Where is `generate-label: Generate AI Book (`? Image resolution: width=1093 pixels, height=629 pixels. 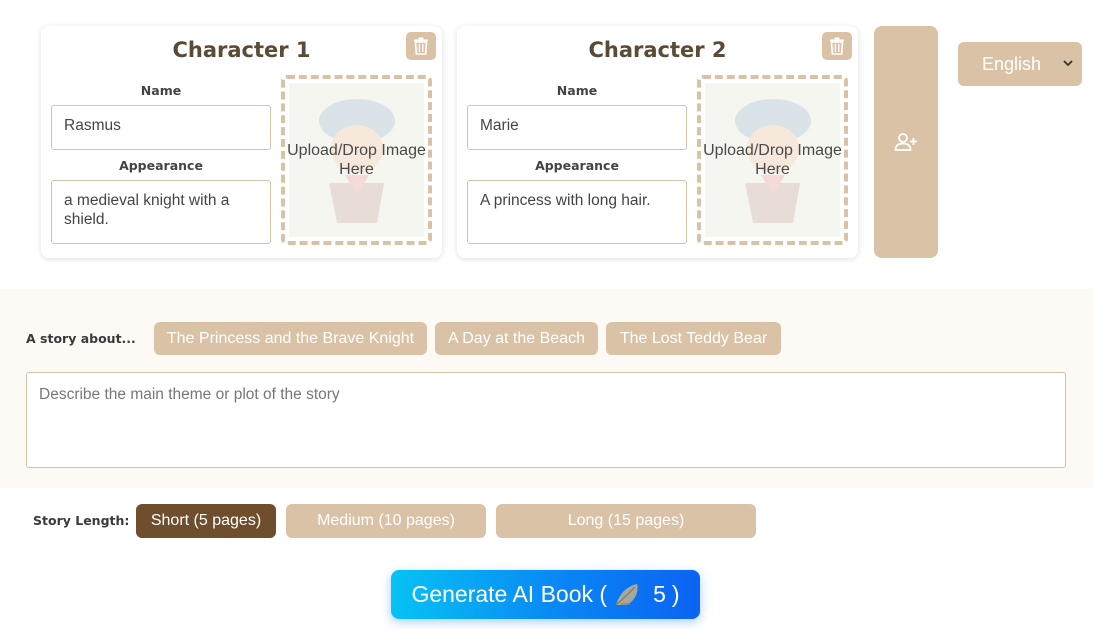 generate-label: Generate AI Book ( is located at coordinates (509, 594).